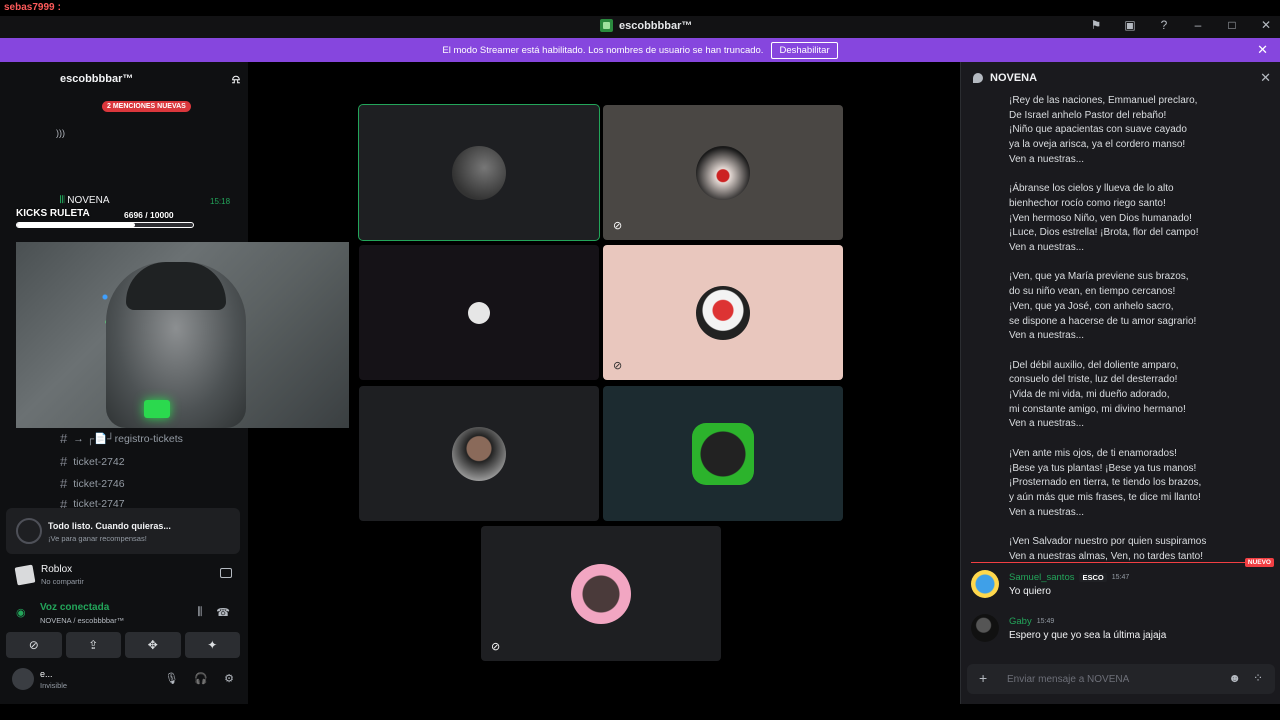  What do you see at coordinates (34, 645) in the screenshot?
I see `camera-off-button: ⊘` at bounding box center [34, 645].